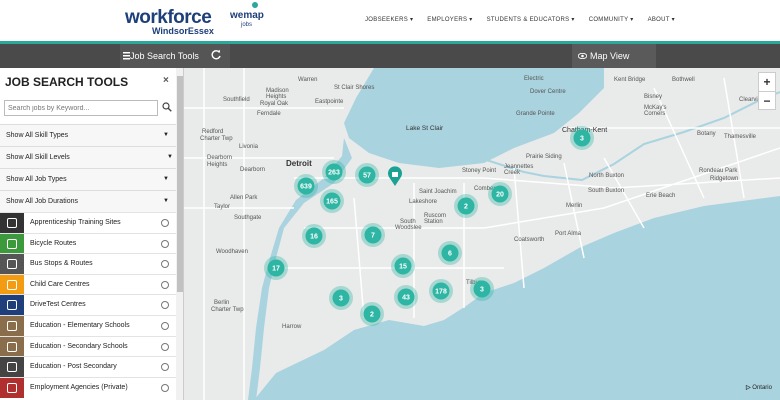 This screenshot has height=400, width=780. I want to click on sidebar-scrollbar, so click(179, 234).